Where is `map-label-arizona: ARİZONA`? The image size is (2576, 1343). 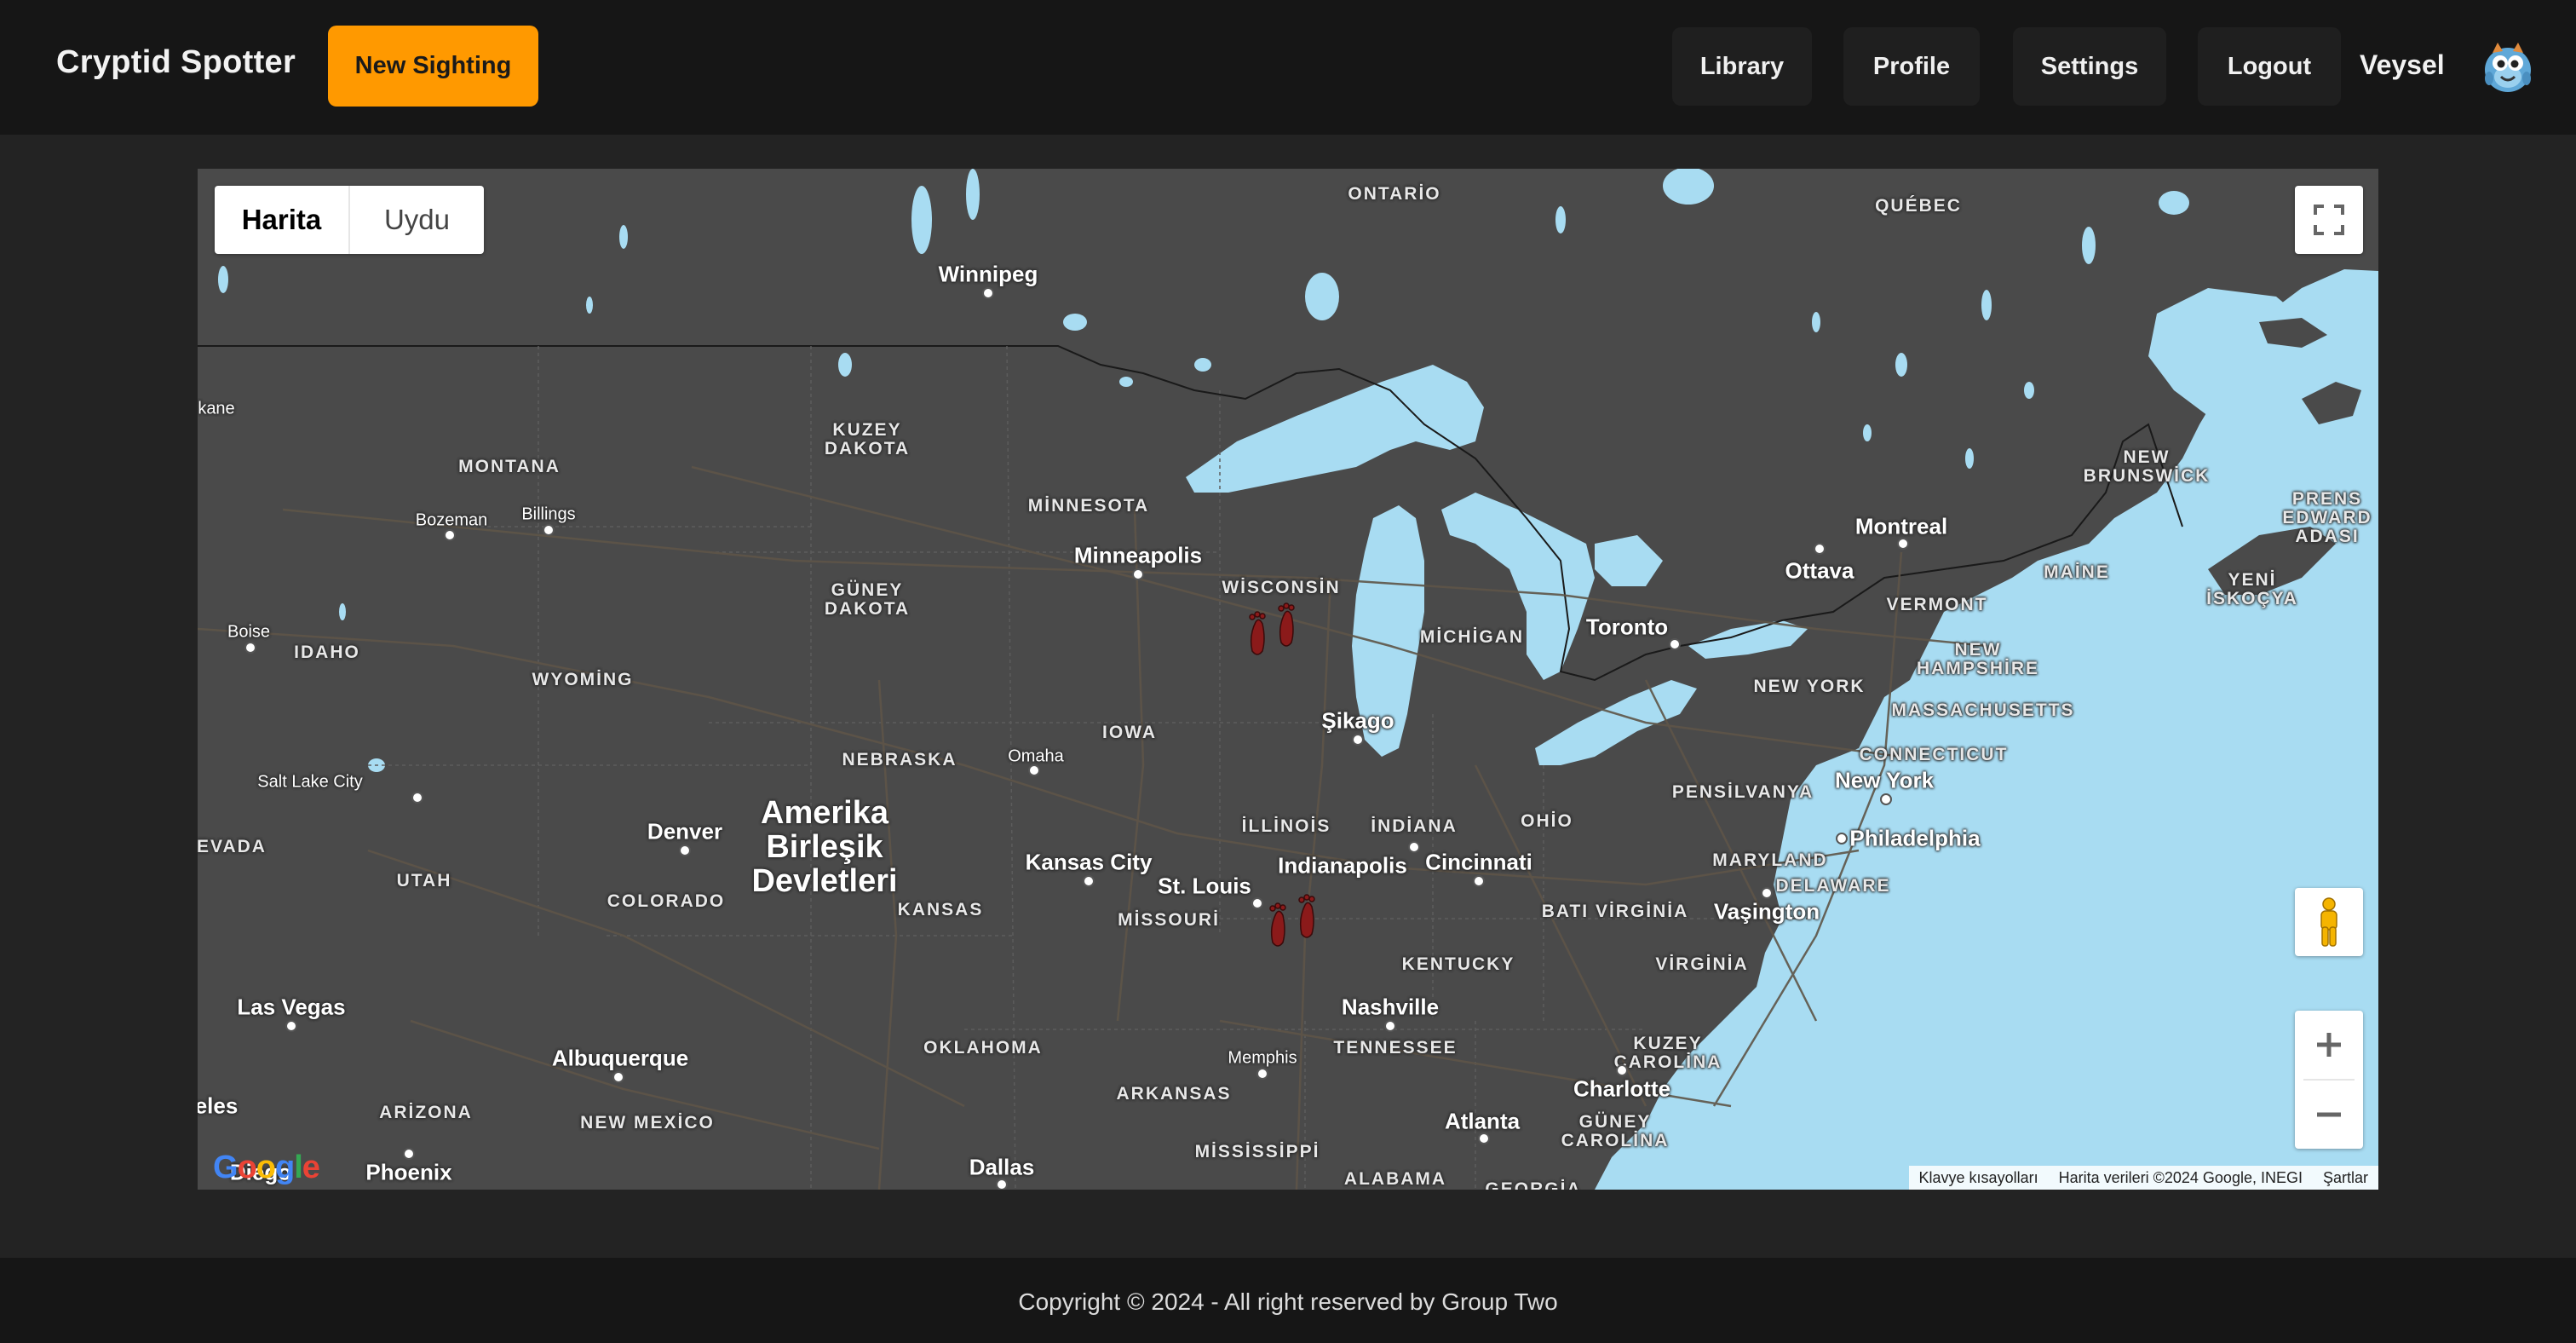
map-label-arizona: ARİZONA is located at coordinates (426, 1112).